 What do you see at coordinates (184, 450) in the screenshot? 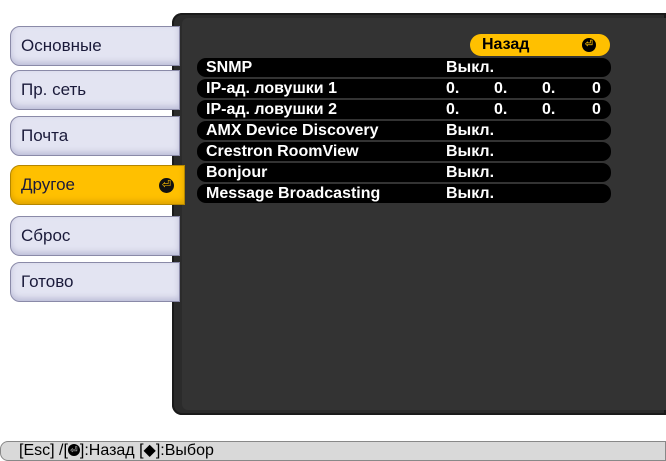
I see `help-select-text: ]:Выбор` at bounding box center [184, 450].